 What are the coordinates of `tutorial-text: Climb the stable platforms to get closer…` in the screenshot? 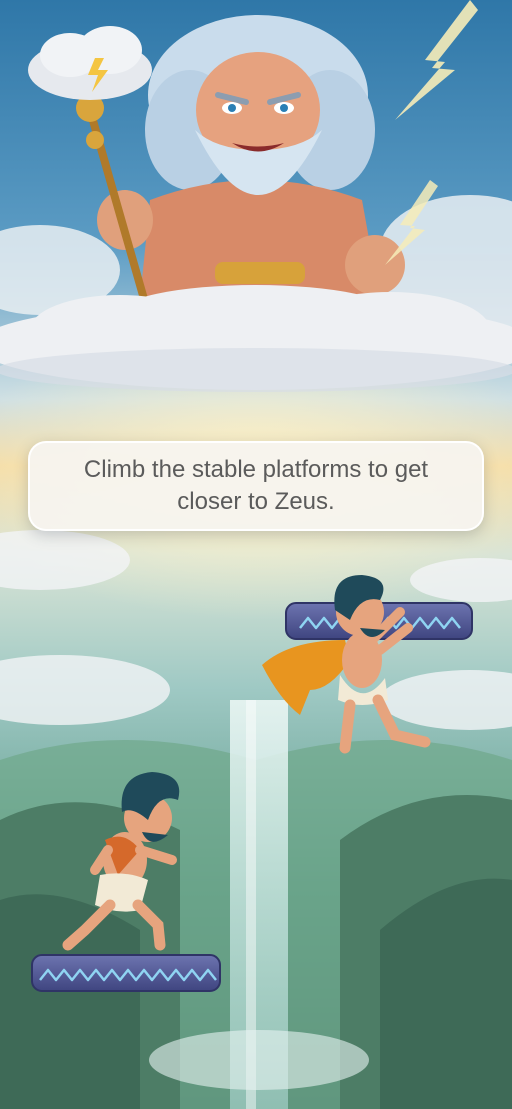 It's located at (256, 485).